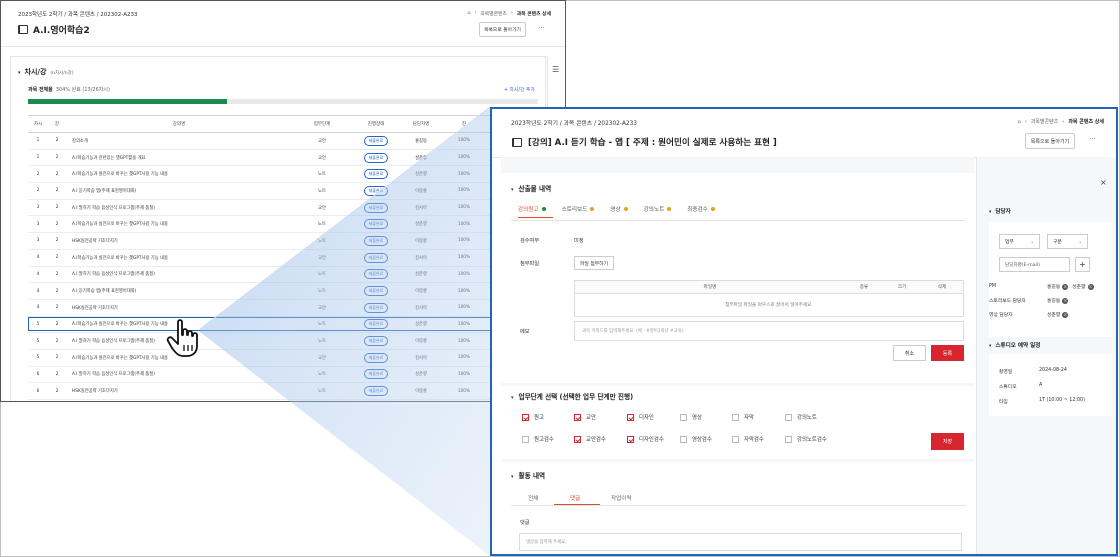  Describe the element at coordinates (1032, 241) in the screenshot. I see `chevron-down-icon: ⌄` at that location.